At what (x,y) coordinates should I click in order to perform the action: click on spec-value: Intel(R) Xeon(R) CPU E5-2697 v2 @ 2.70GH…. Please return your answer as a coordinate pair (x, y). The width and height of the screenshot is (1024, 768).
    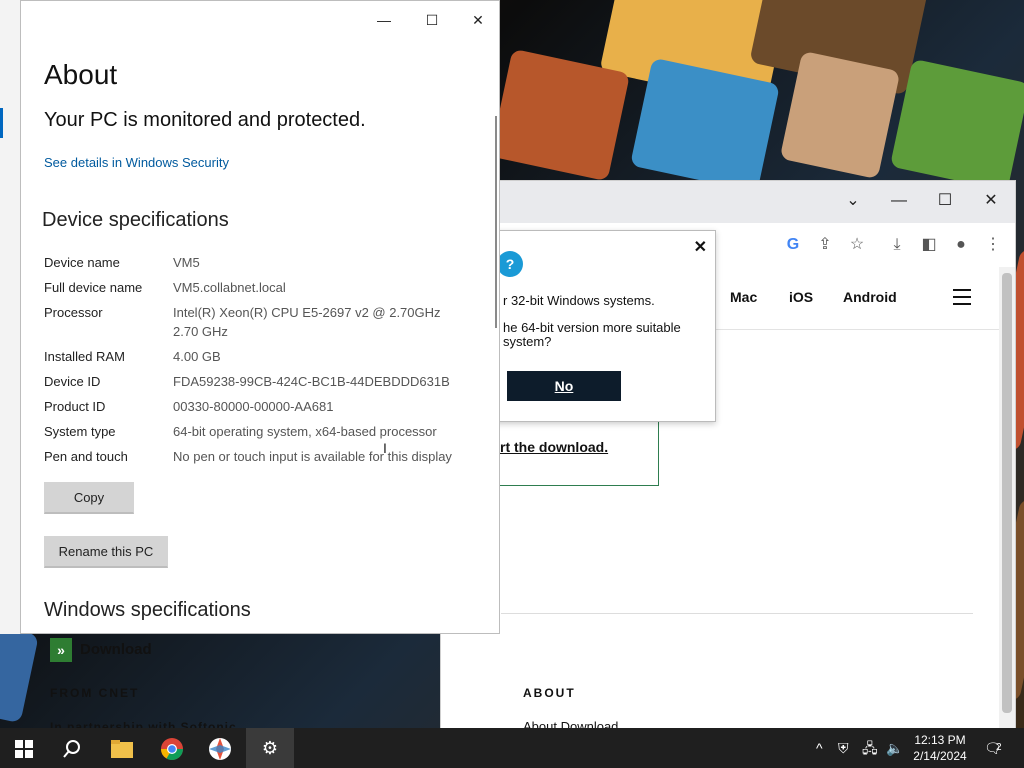
    Looking at the image, I should click on (307, 322).